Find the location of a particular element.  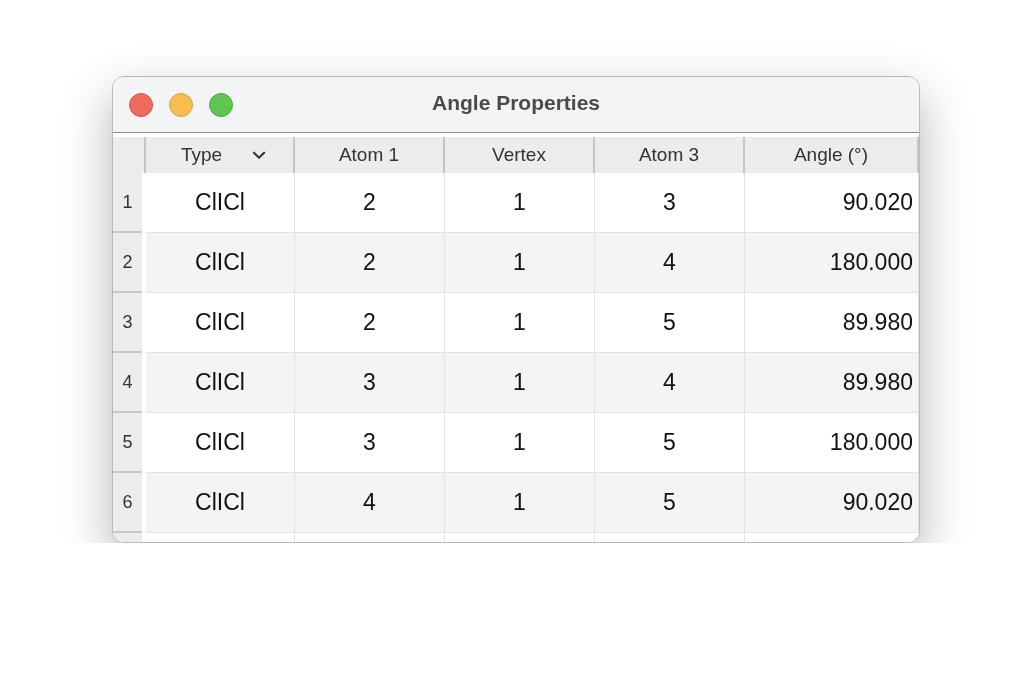

row-number: 5 is located at coordinates (127, 443).